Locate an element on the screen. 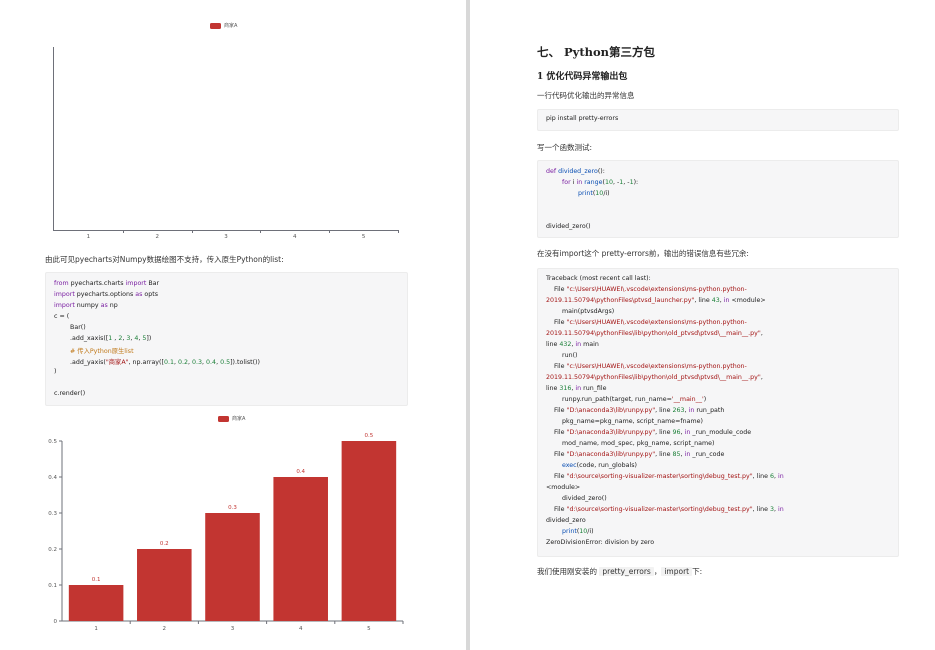 The width and height of the screenshot is (935, 650). paragraph-desc3: 在没有import这个 pretty-errors前，输出的错误信息有些冗余: is located at coordinates (643, 253).